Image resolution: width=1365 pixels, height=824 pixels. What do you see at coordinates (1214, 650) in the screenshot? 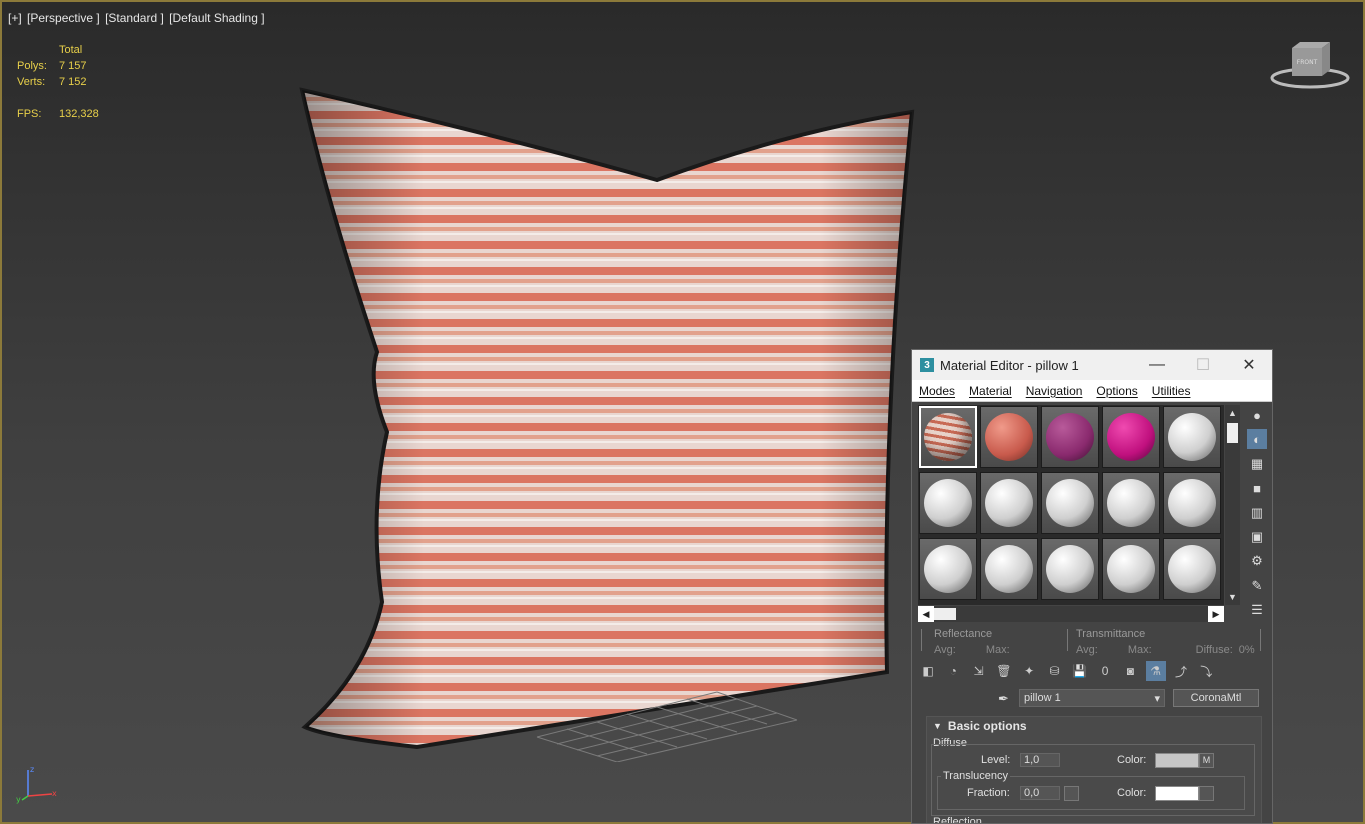
I see `transmittance-diffuse: Diffuse:` at bounding box center [1214, 650].